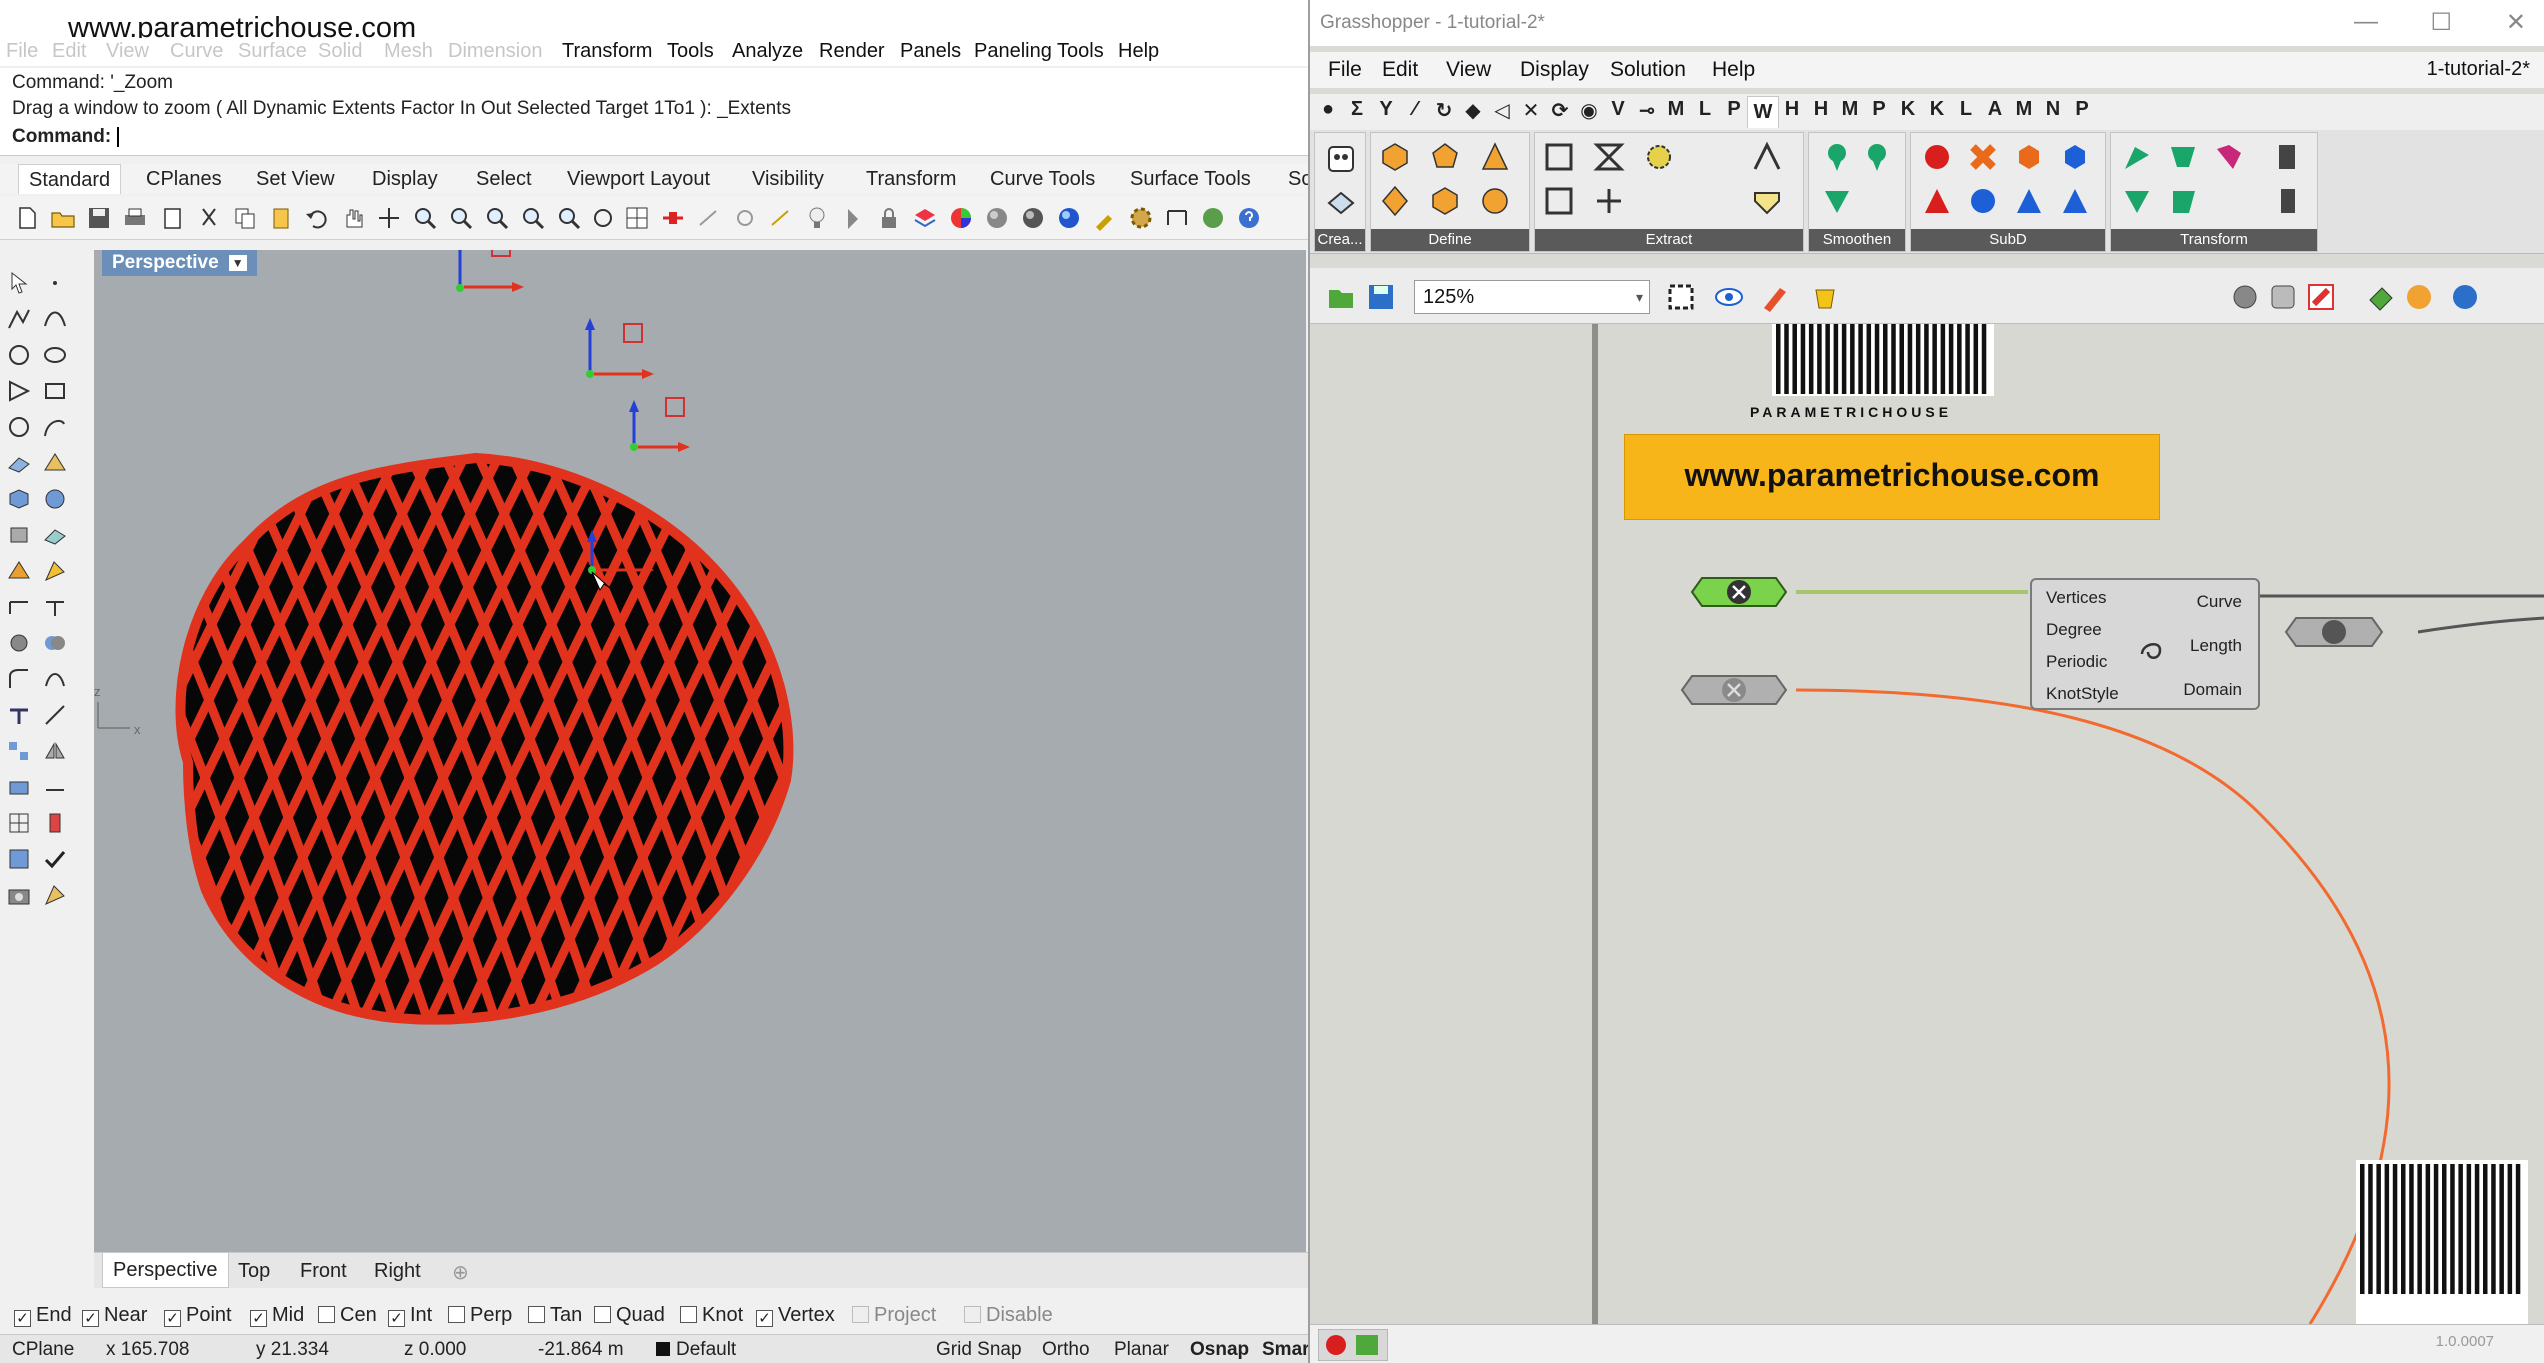 This screenshot has width=2544, height=1363. I want to click on subd-triangle-red-icon, so click(1937, 201).